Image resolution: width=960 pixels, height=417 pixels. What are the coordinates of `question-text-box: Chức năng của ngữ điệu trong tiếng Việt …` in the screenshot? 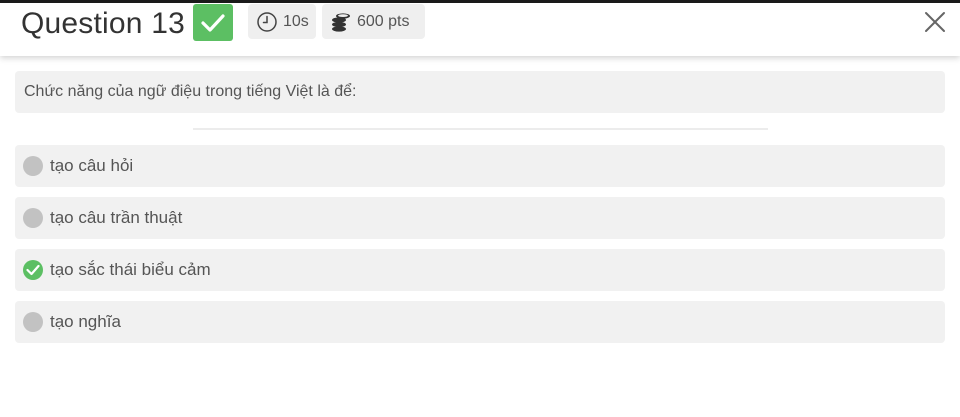 It's located at (480, 92).